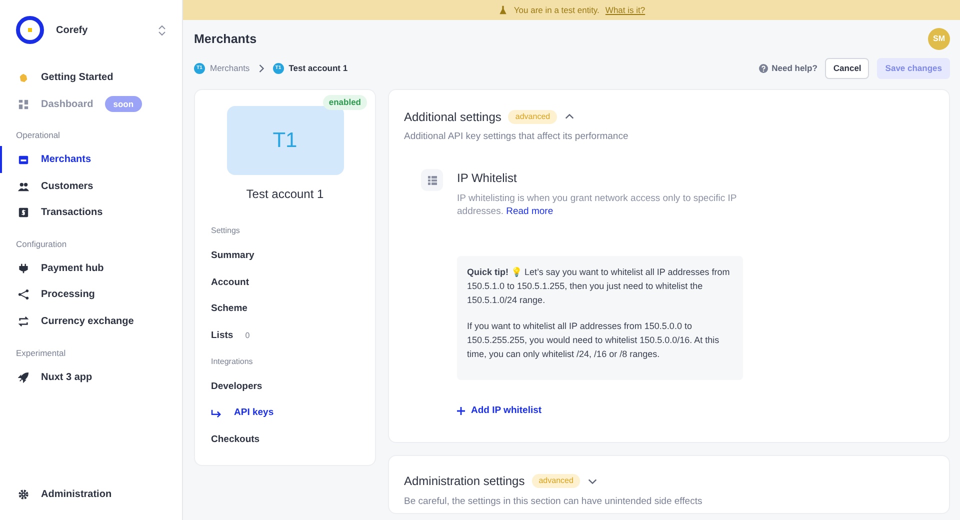  What do you see at coordinates (225, 39) in the screenshot?
I see `page-title: Merchants` at bounding box center [225, 39].